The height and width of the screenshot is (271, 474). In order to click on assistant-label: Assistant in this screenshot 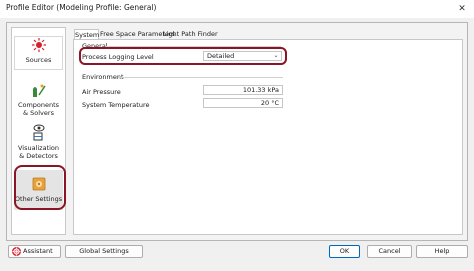, I will do `click(38, 251)`.